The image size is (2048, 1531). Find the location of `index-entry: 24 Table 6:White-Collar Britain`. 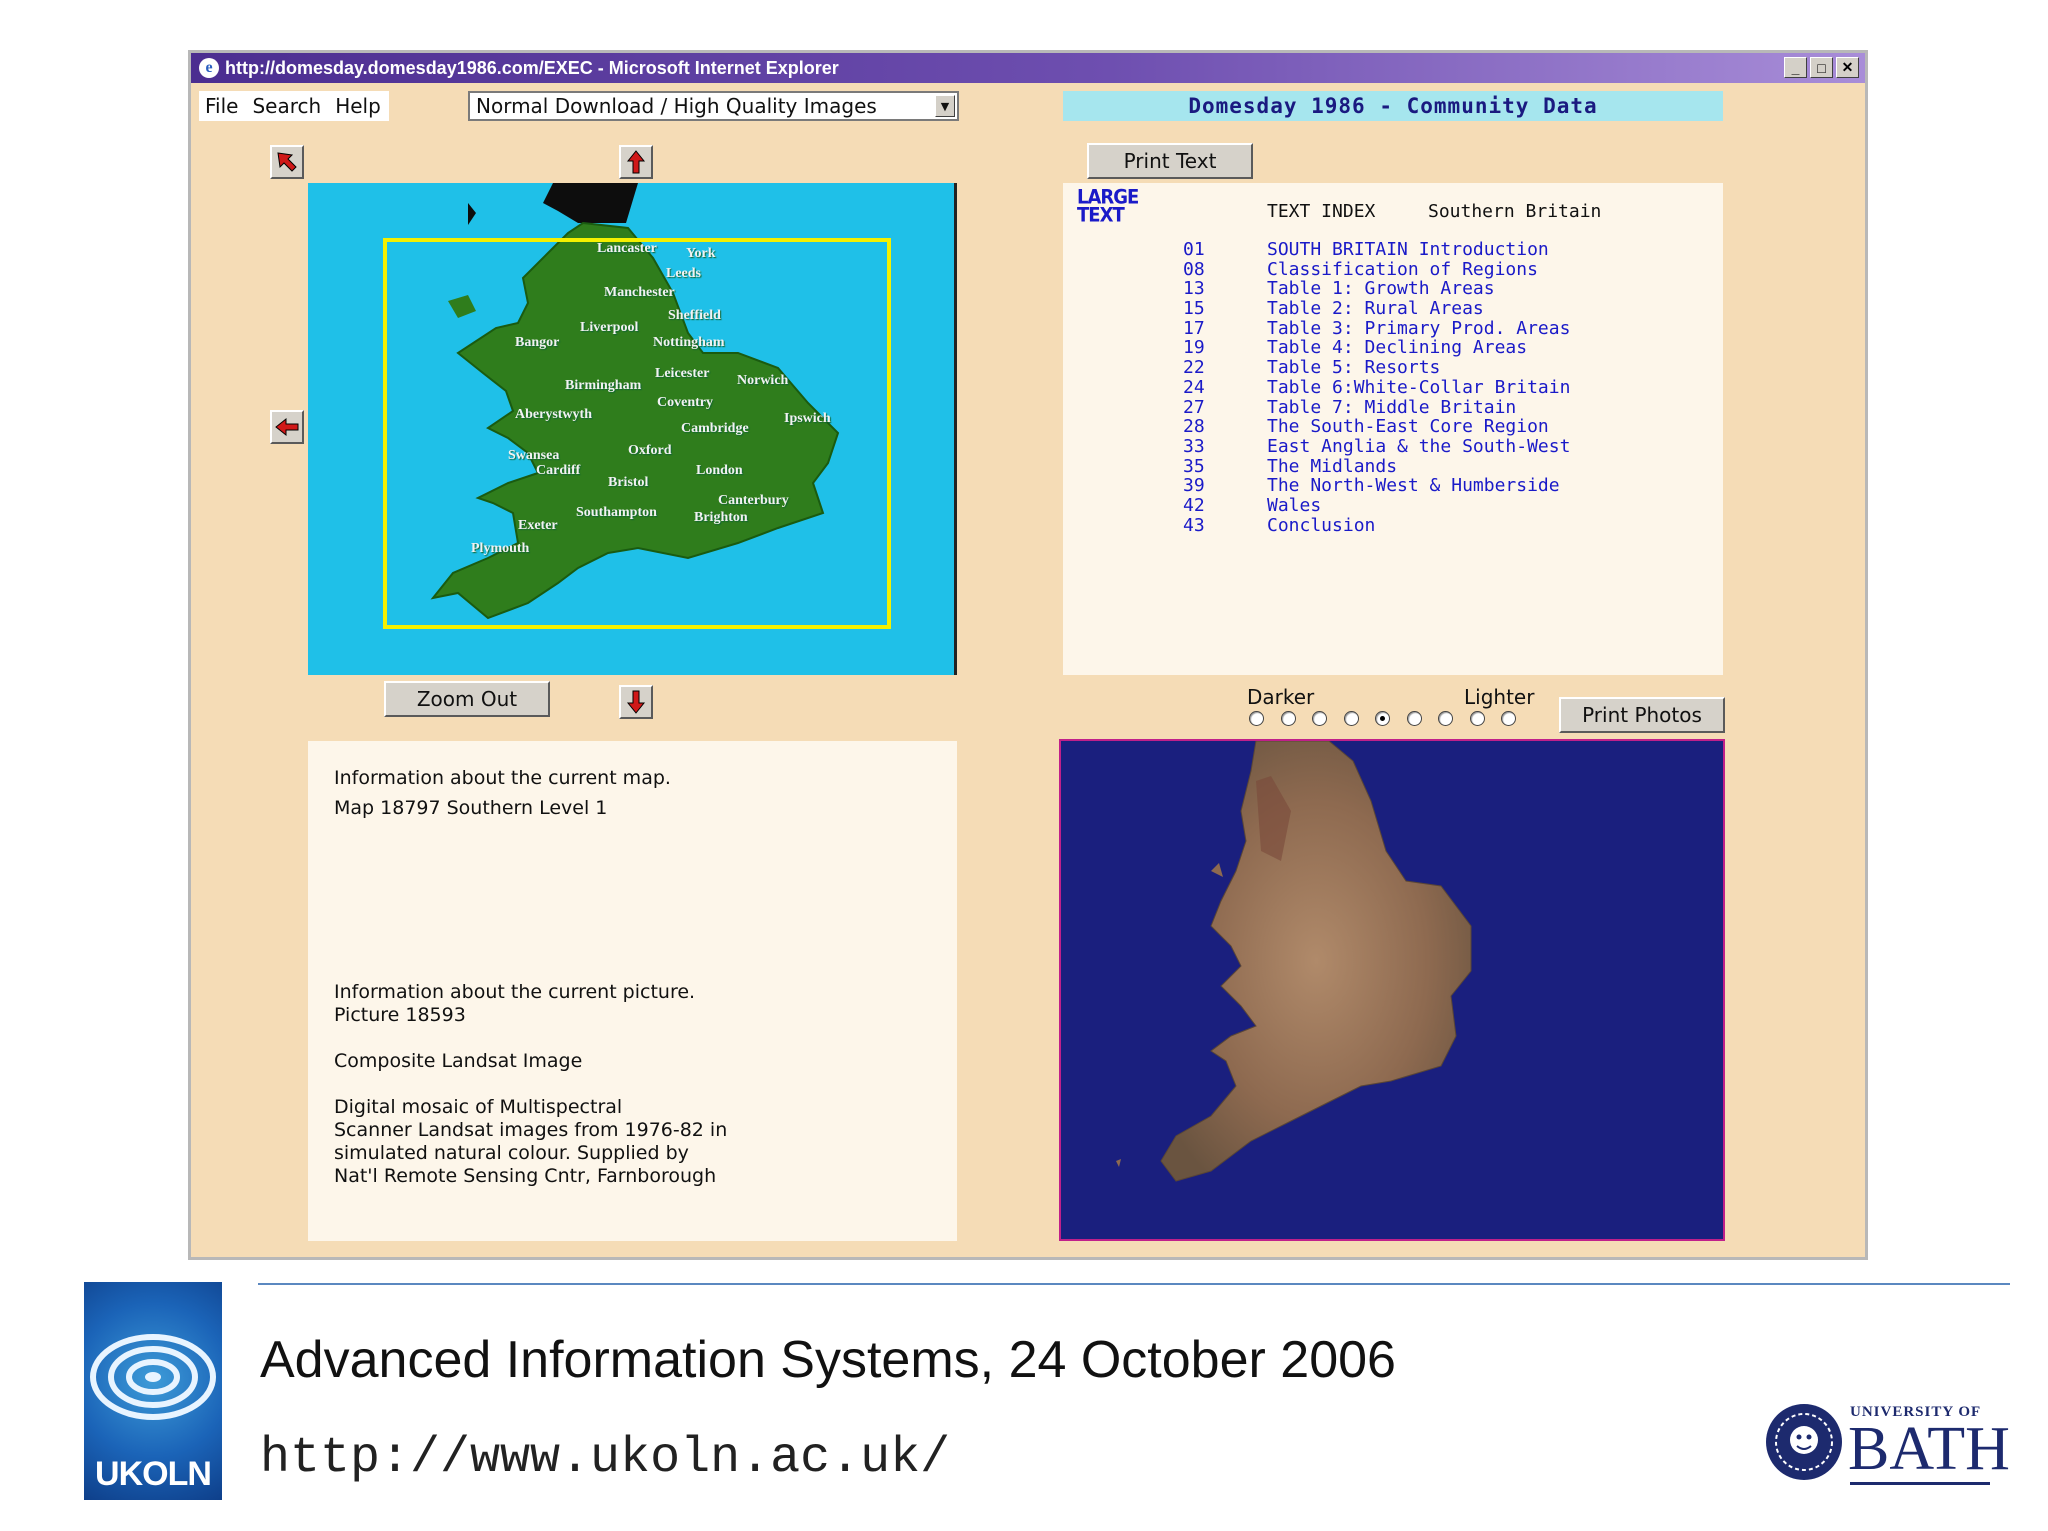

index-entry: 24 Table 6:White-Collar Britain is located at coordinates (1376, 388).